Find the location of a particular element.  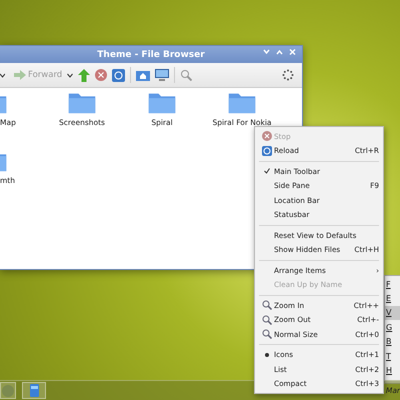

arrow-up-icon is located at coordinates (84, 75).